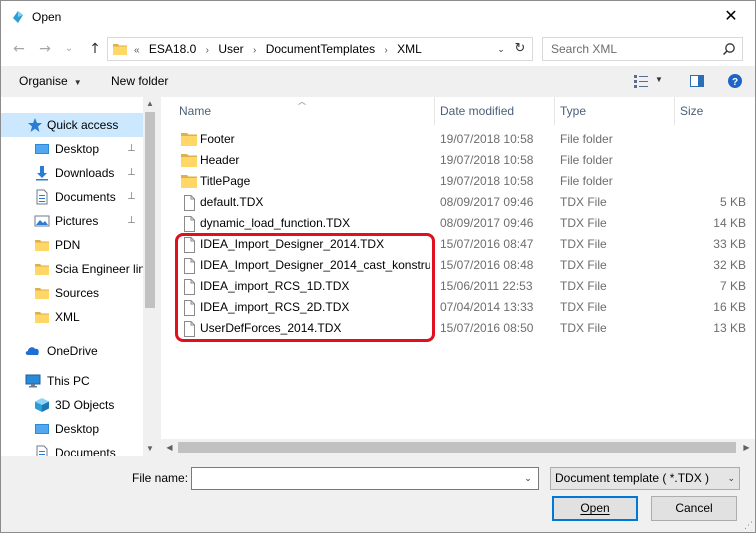 The width and height of the screenshot is (756, 533). What do you see at coordinates (645, 478) in the screenshot?
I see `file-type-select: Document template ( *.TDX ) ⌄` at bounding box center [645, 478].